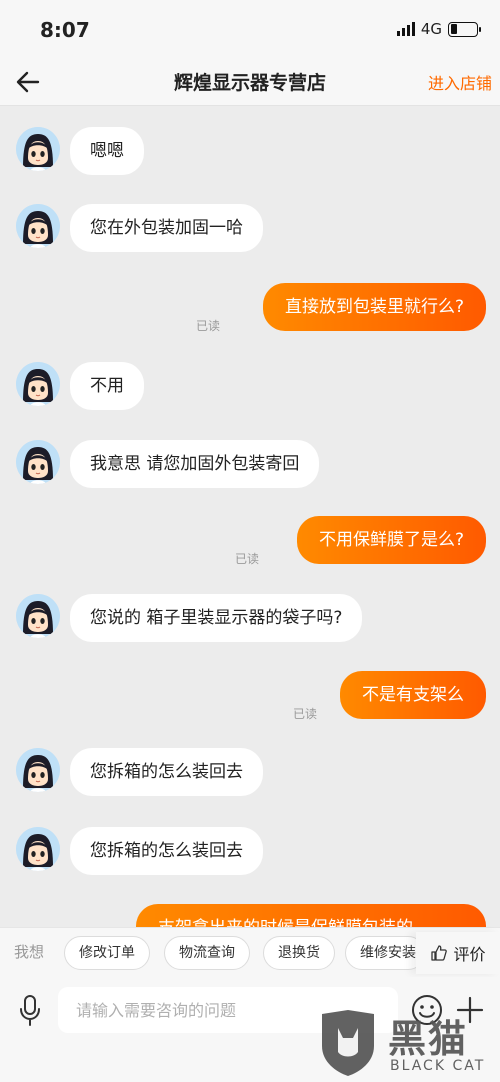  I want to click on outgoing-message: 不用保鲜膜了是么?, so click(391, 540).